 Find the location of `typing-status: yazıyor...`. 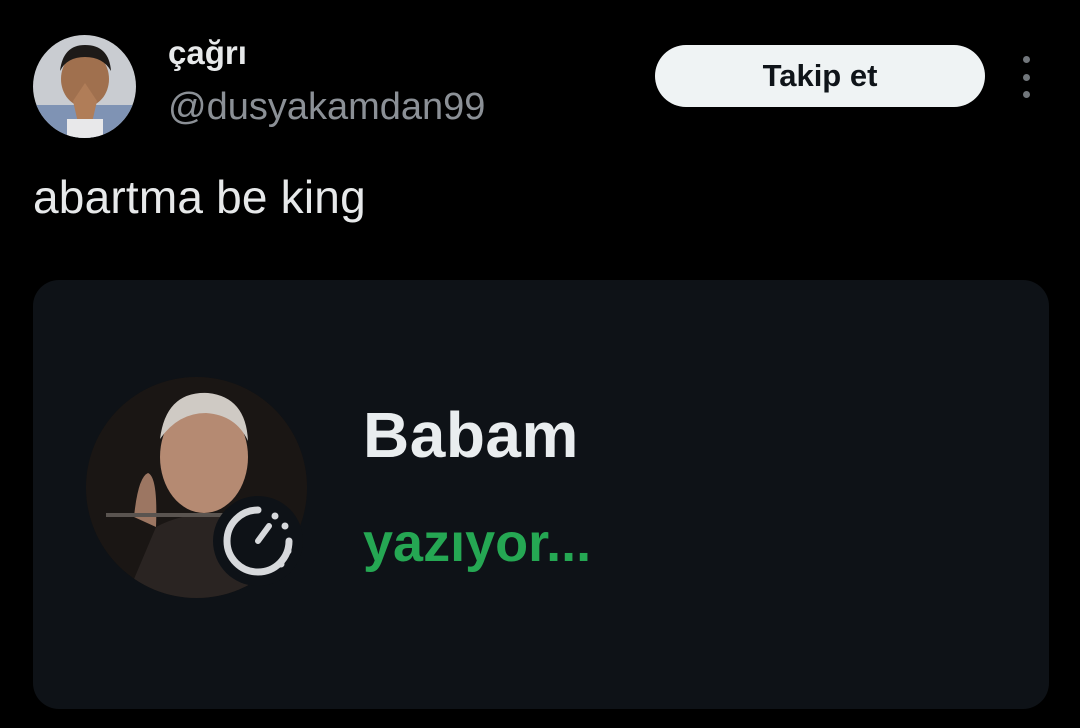

typing-status: yazıyor... is located at coordinates (477, 543).